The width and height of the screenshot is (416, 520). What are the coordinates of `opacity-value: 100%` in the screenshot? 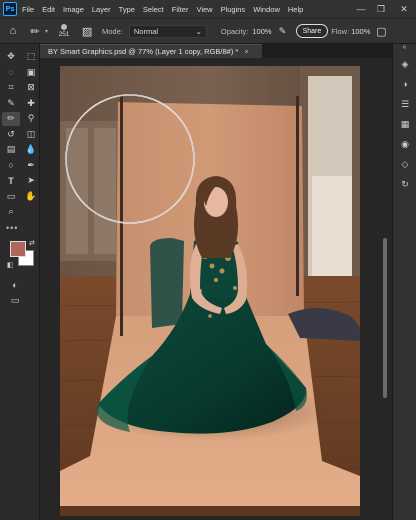 It's located at (261, 31).